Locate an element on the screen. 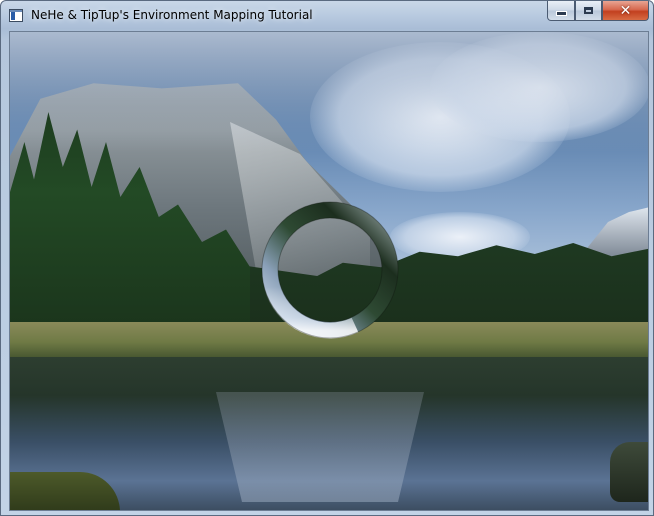 The height and width of the screenshot is (516, 654). close-icon: ✕ is located at coordinates (625, 10).